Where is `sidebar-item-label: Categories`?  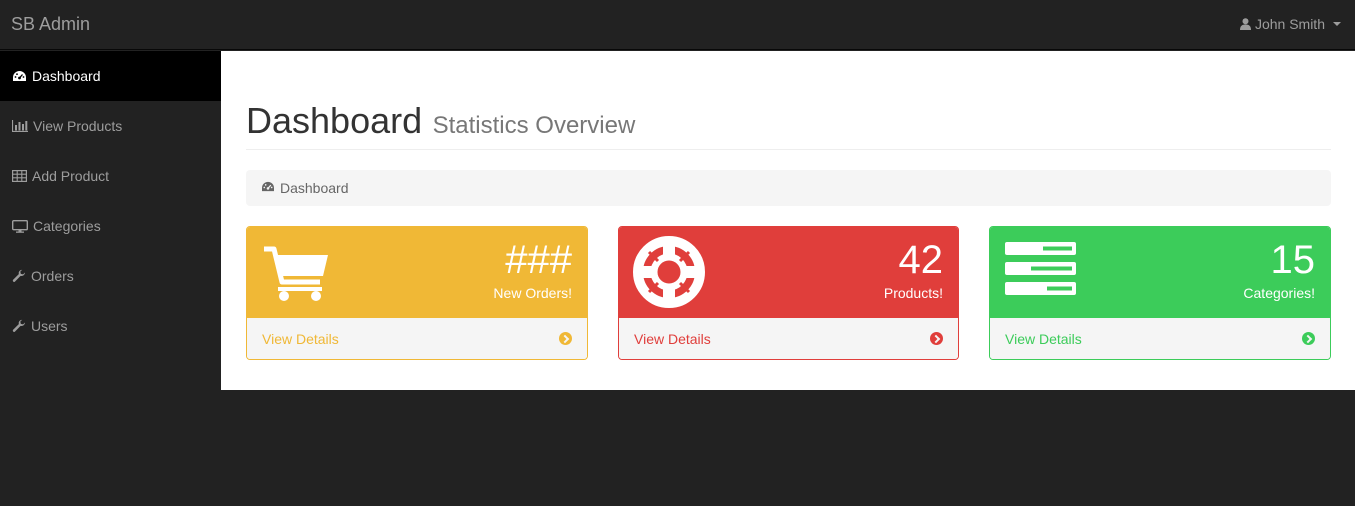
sidebar-item-label: Categories is located at coordinates (67, 226).